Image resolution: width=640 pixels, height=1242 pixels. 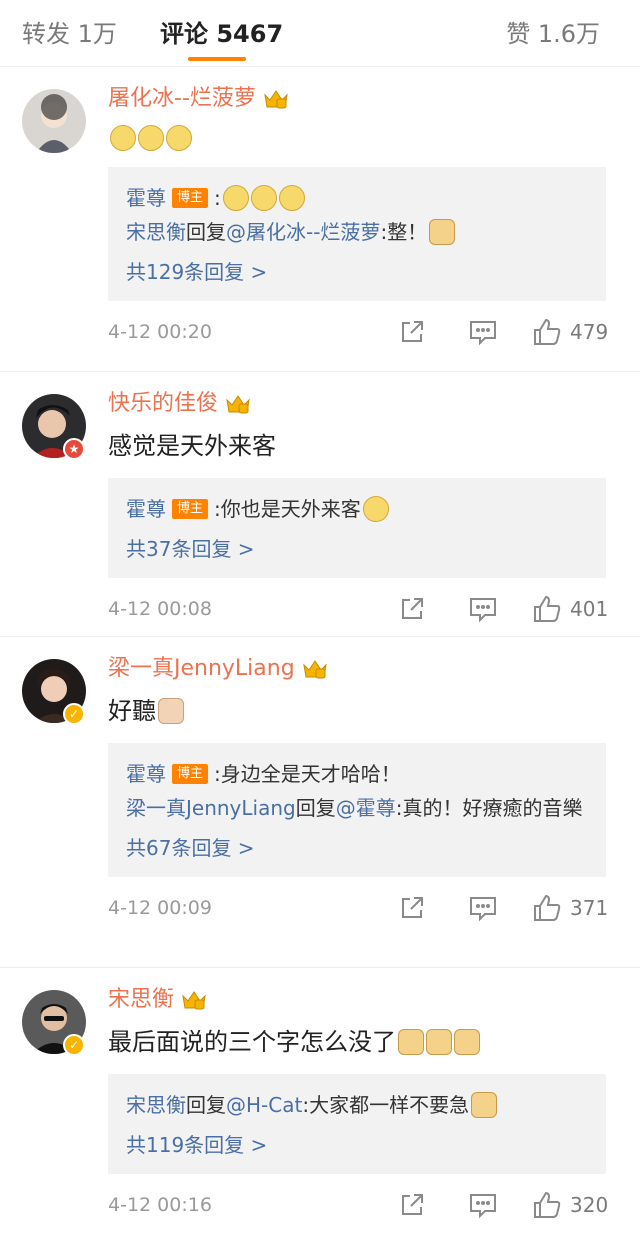 What do you see at coordinates (303, 232) in the screenshot?
I see `reply-mention: @屠化冰--烂菠萝` at bounding box center [303, 232].